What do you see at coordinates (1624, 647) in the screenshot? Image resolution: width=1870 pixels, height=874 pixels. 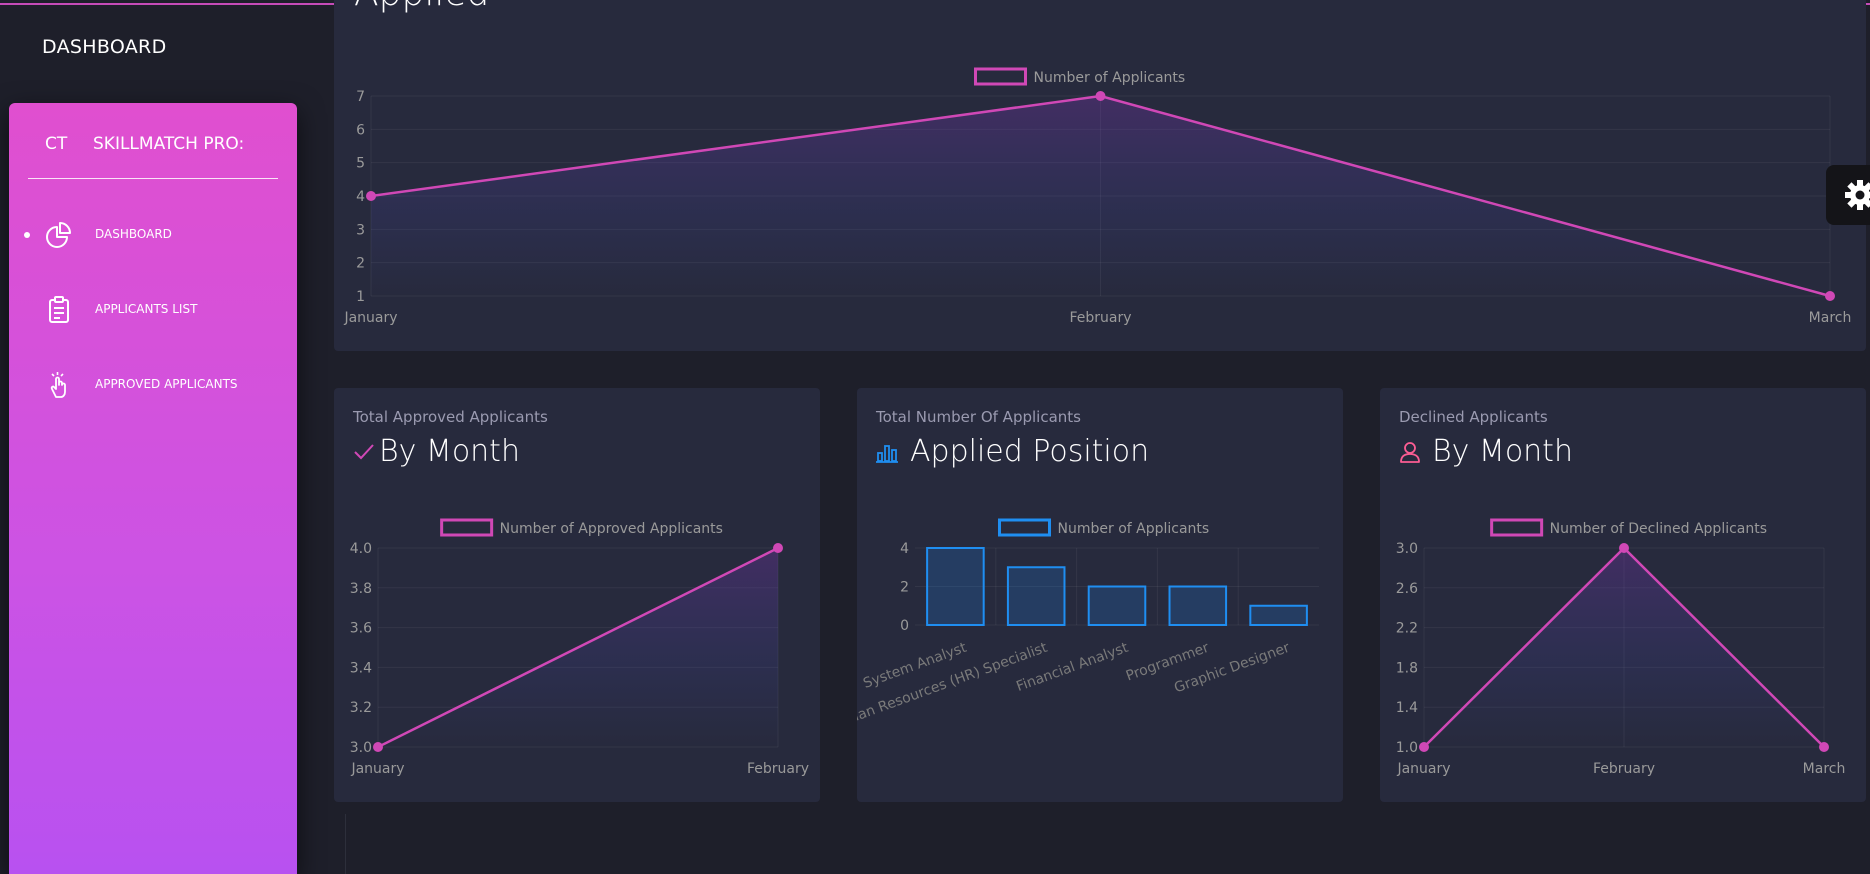 I see `area-fill` at bounding box center [1624, 647].